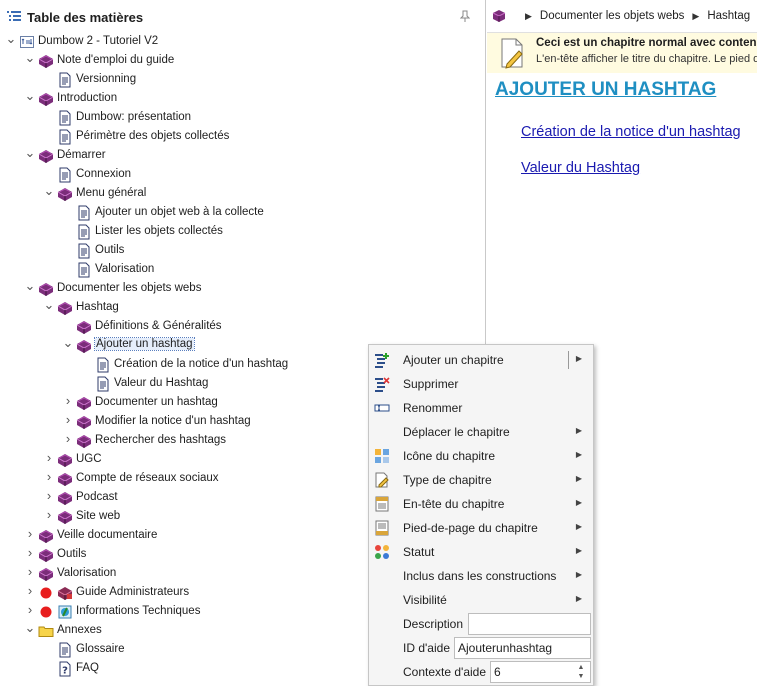 The width and height of the screenshot is (757, 686). Describe the element at coordinates (578, 550) in the screenshot. I see `submenu-arrow-icon: ▶` at that location.